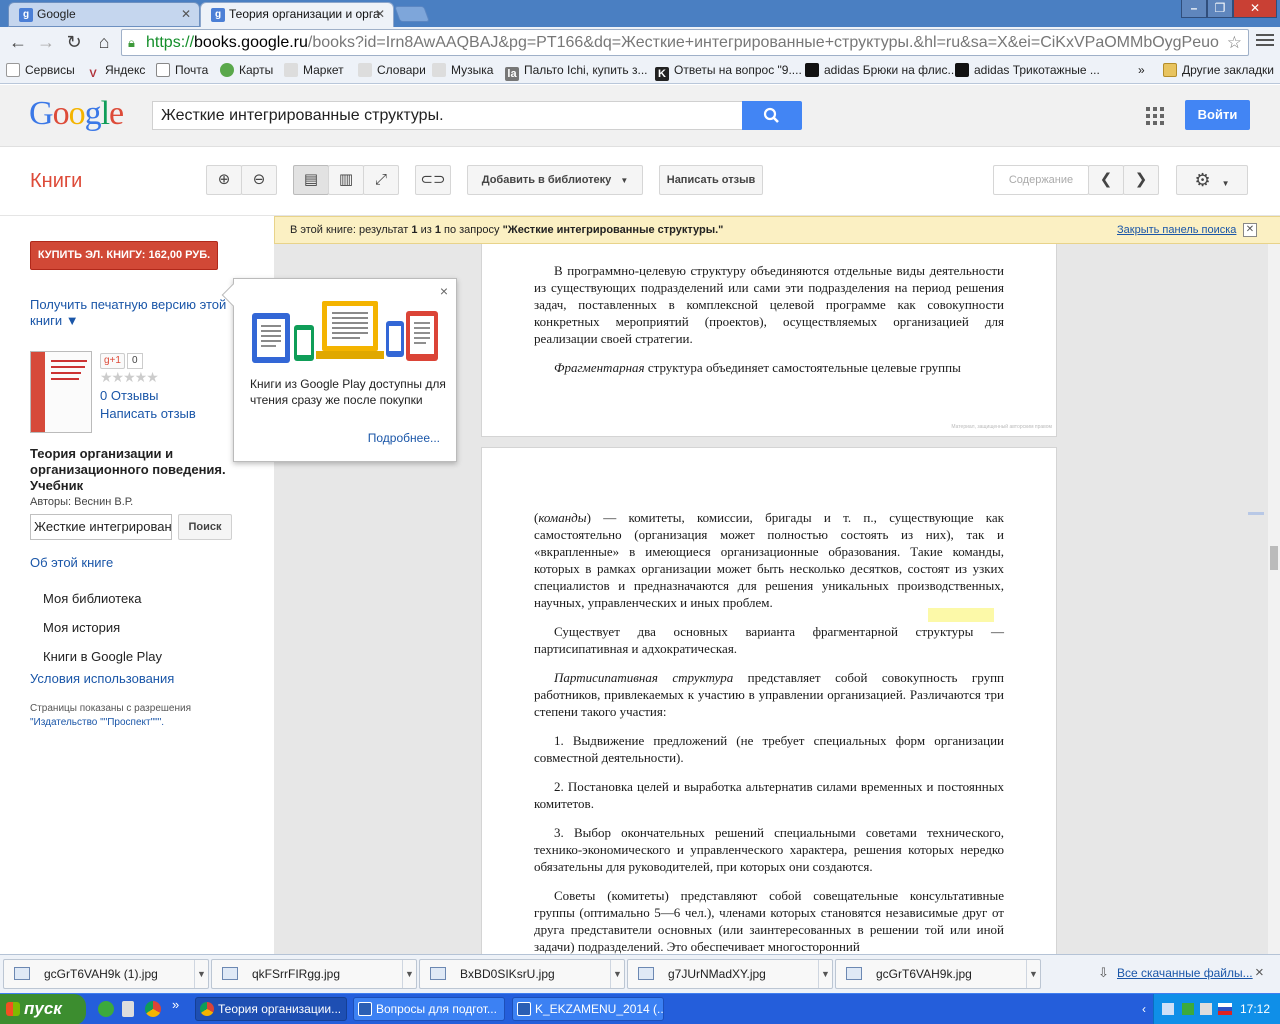  Describe the element at coordinates (392, 70) in the screenshot. I see `bookmark-dictionaries: Словари` at that location.